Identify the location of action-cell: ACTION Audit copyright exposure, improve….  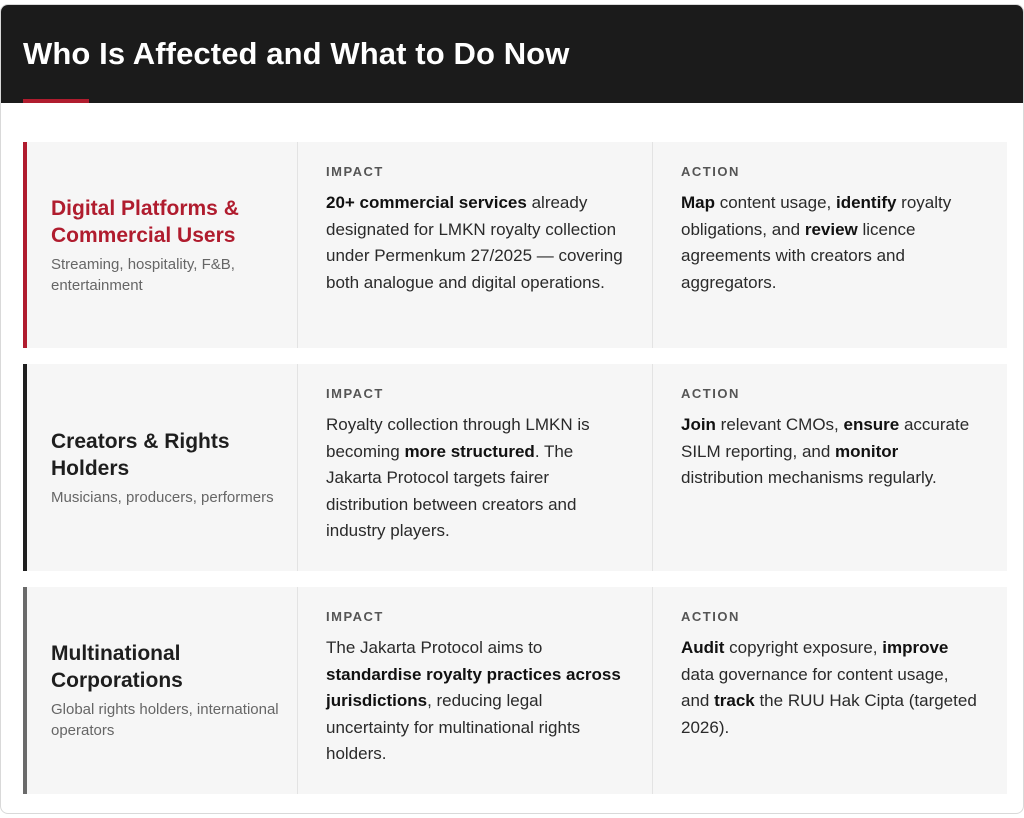
(830, 690).